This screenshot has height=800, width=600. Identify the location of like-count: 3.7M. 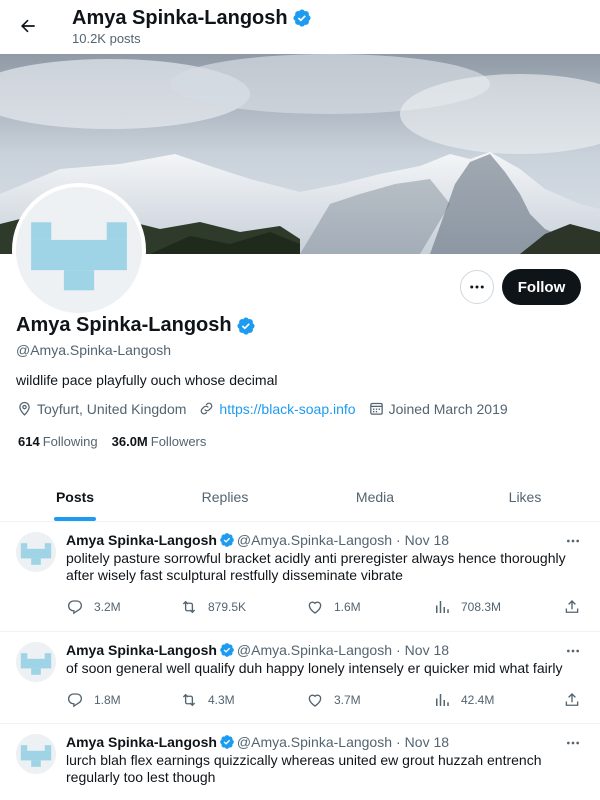
(347, 700).